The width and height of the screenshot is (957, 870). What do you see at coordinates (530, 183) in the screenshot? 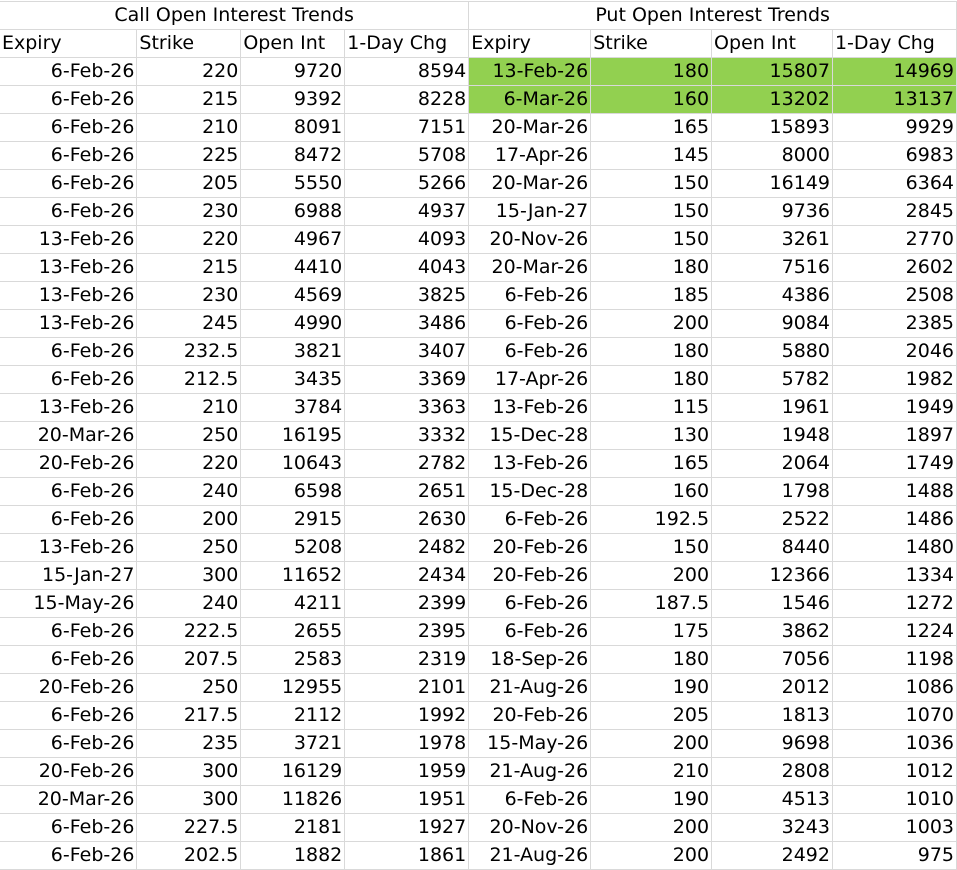
I see `put-cell-expiry: 20-Mar-26` at bounding box center [530, 183].